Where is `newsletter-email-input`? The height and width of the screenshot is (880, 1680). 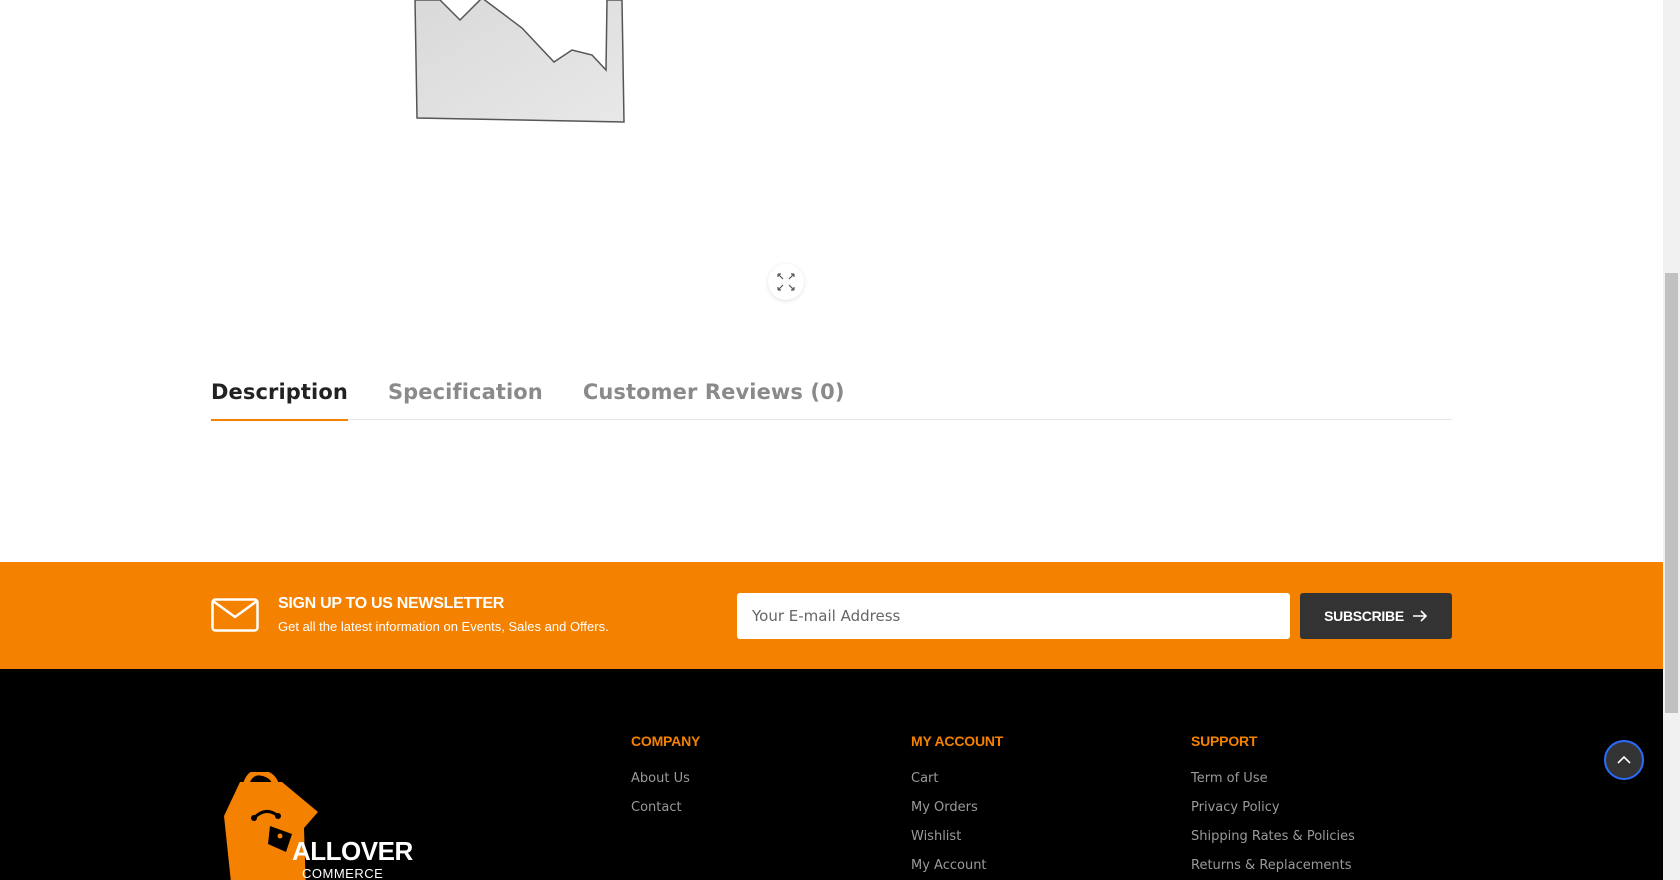 newsletter-email-input is located at coordinates (1013, 616).